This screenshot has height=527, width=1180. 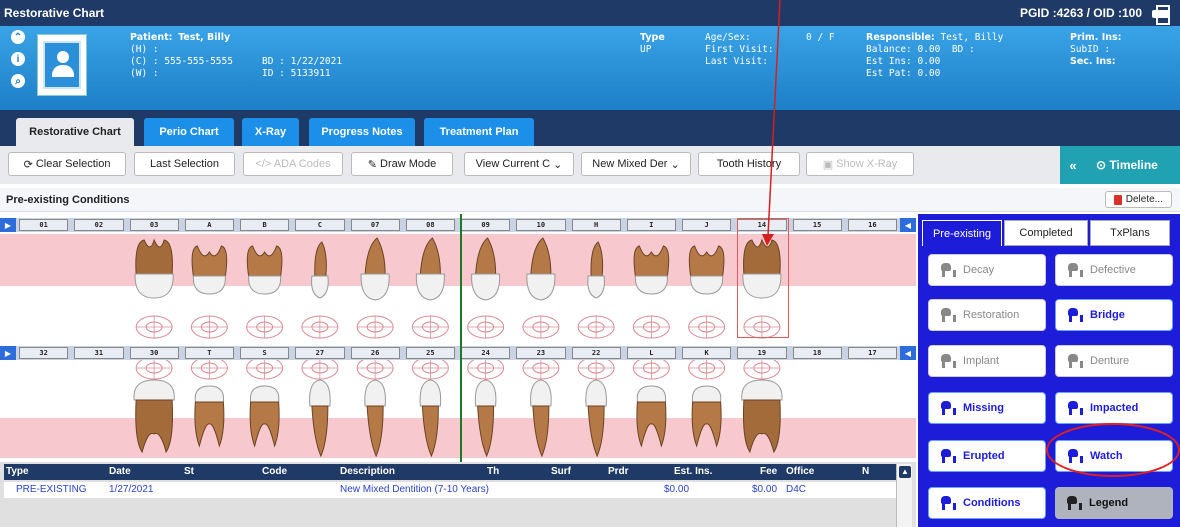 What do you see at coordinates (375, 353) in the screenshot?
I see `lower-tooth-number: 26` at bounding box center [375, 353].